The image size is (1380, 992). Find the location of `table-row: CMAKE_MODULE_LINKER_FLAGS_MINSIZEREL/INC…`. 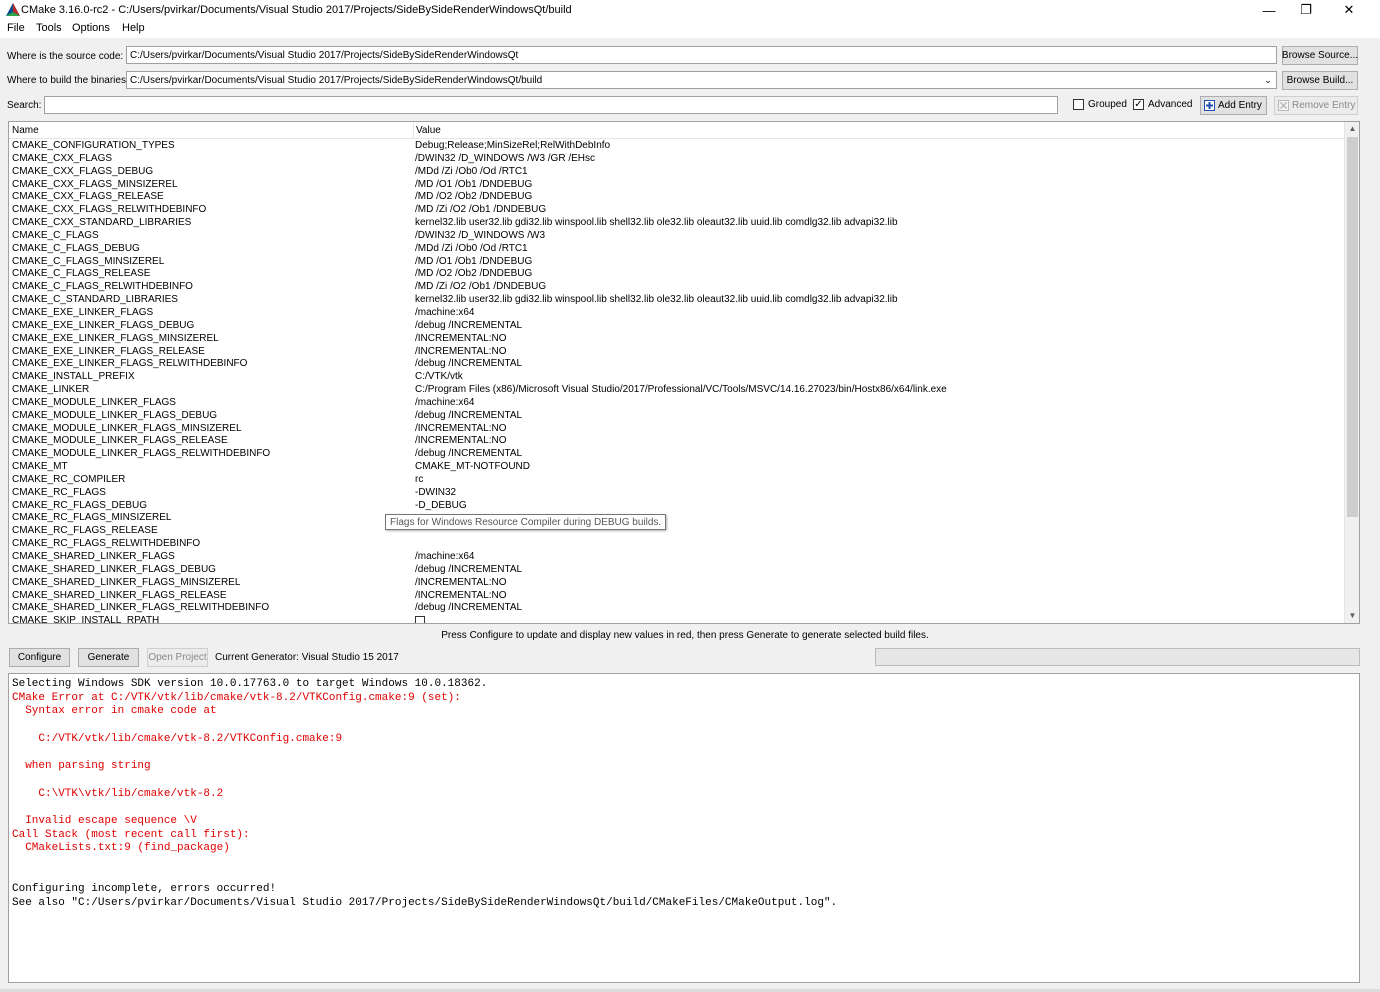

table-row: CMAKE_MODULE_LINKER_FLAGS_MINSIZEREL/INC… is located at coordinates (677, 429).